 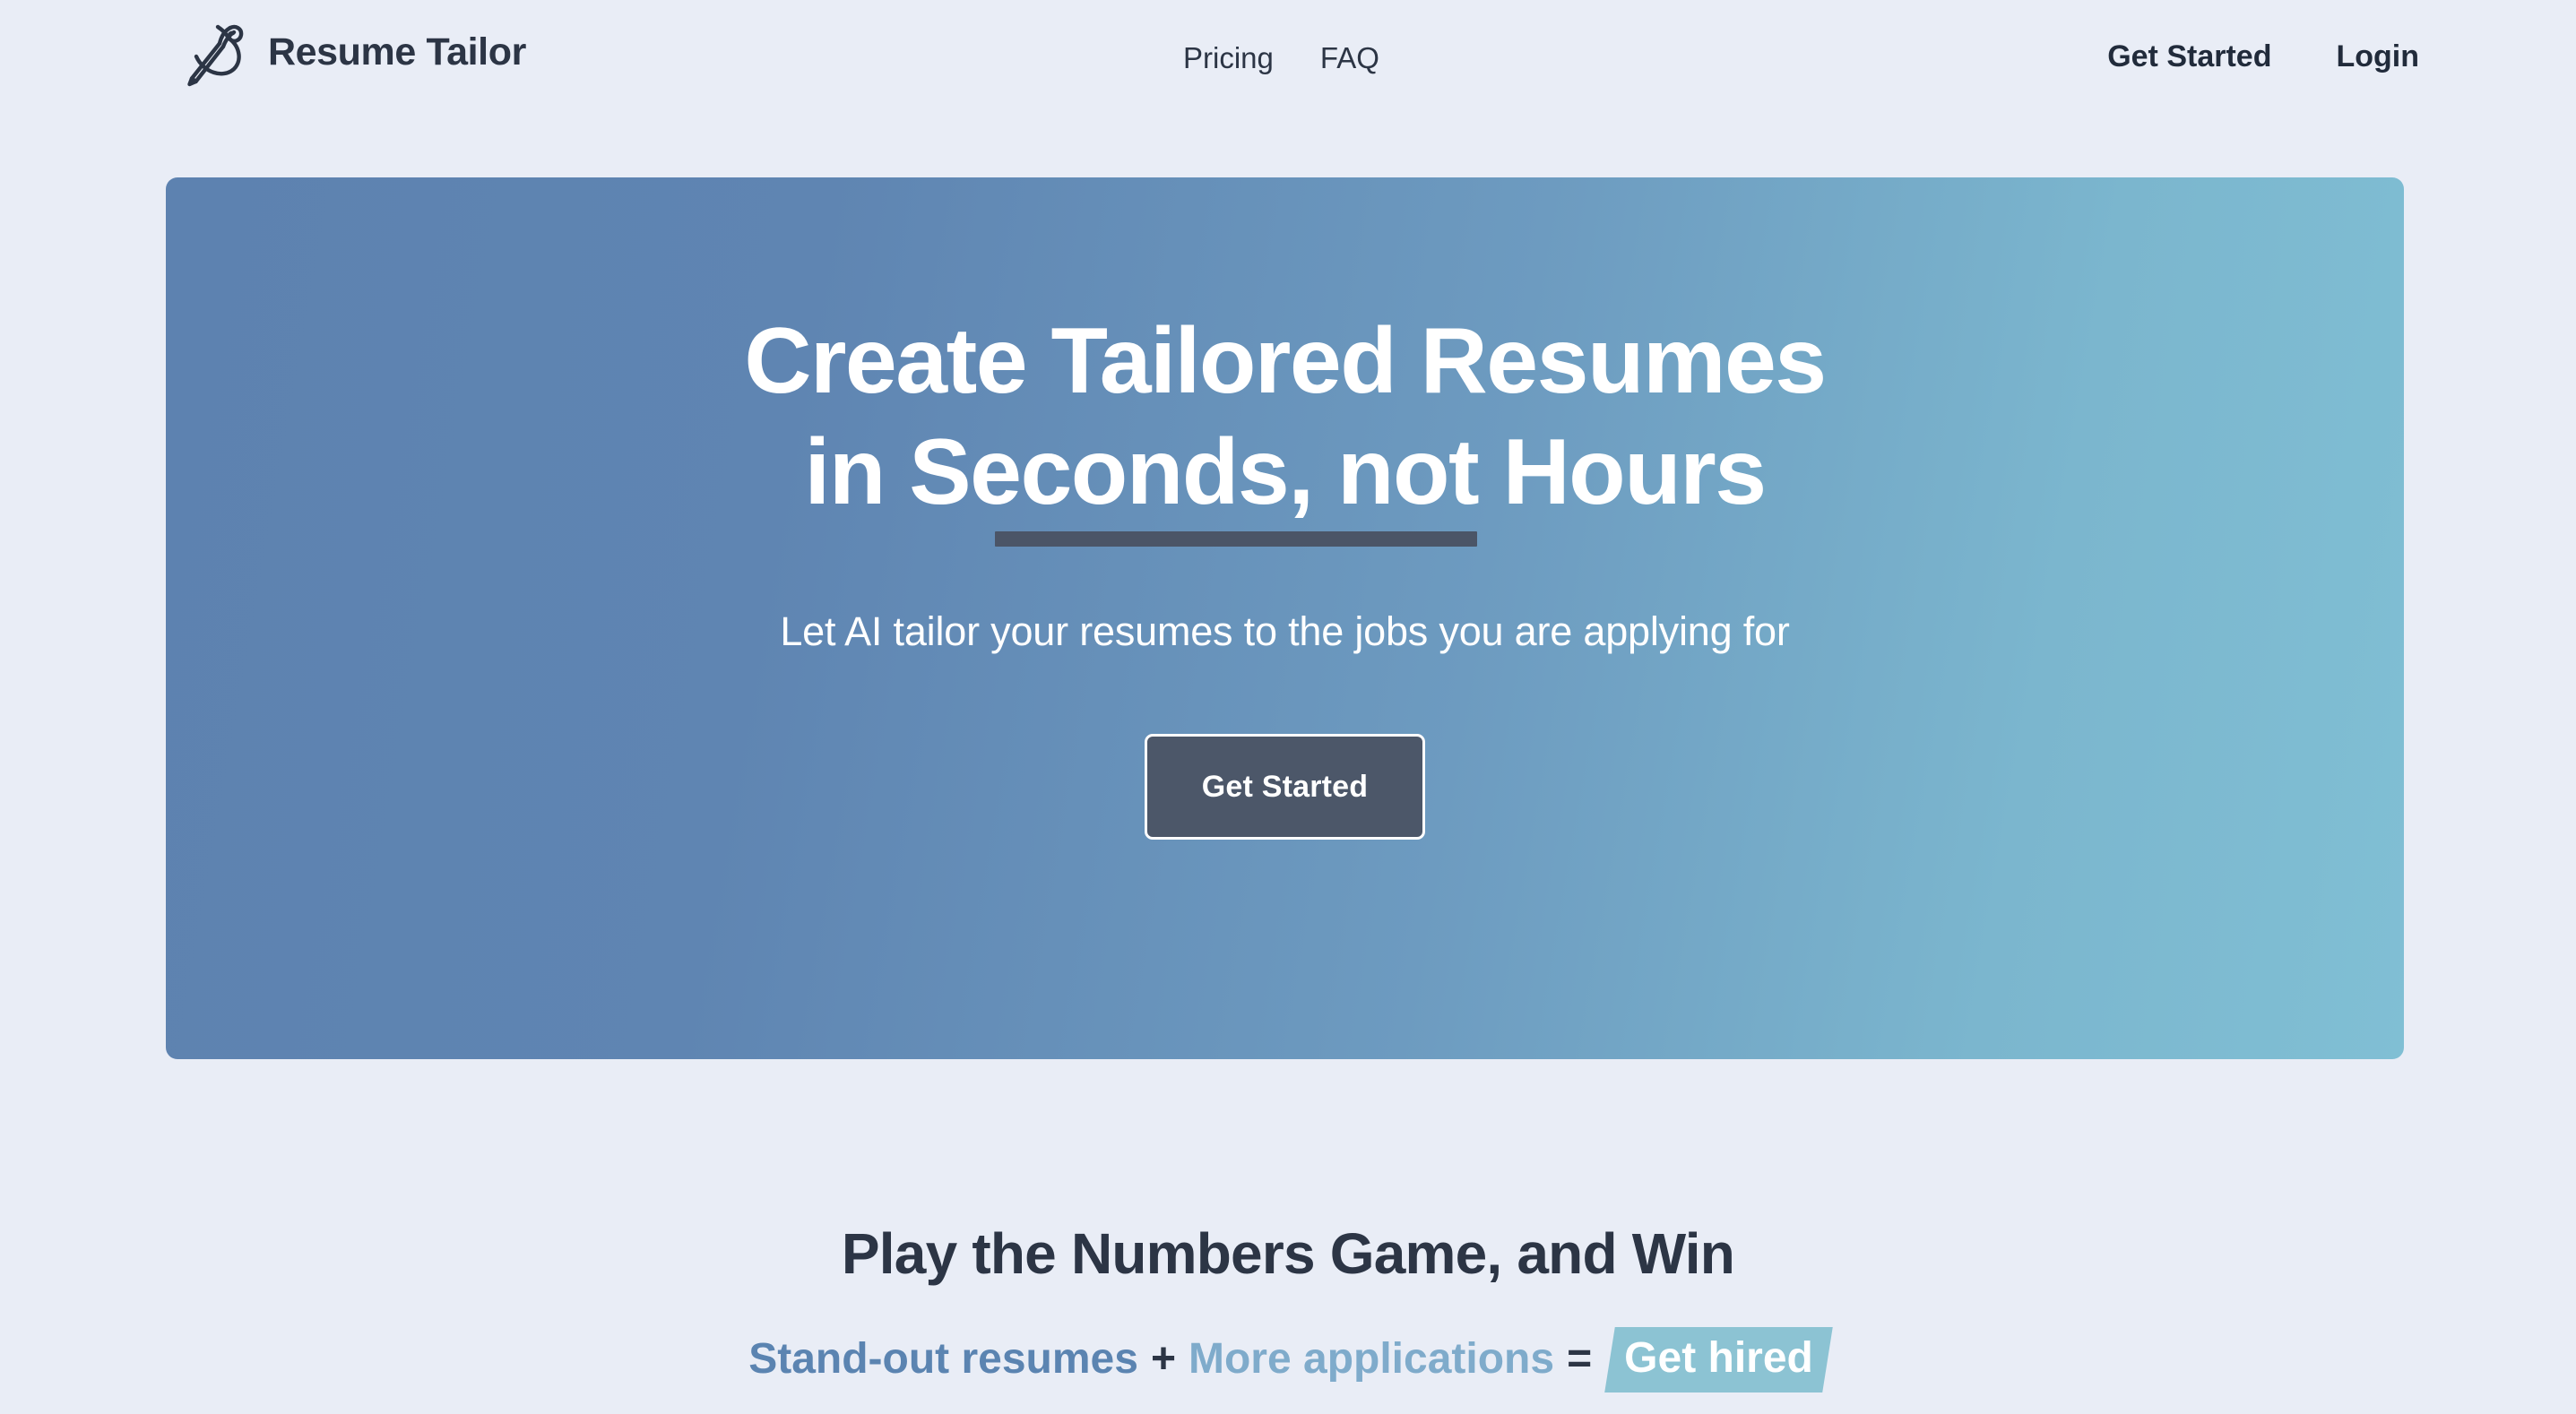 I want to click on formula-highlight-badge: Get hired, so click(x=1718, y=1360).